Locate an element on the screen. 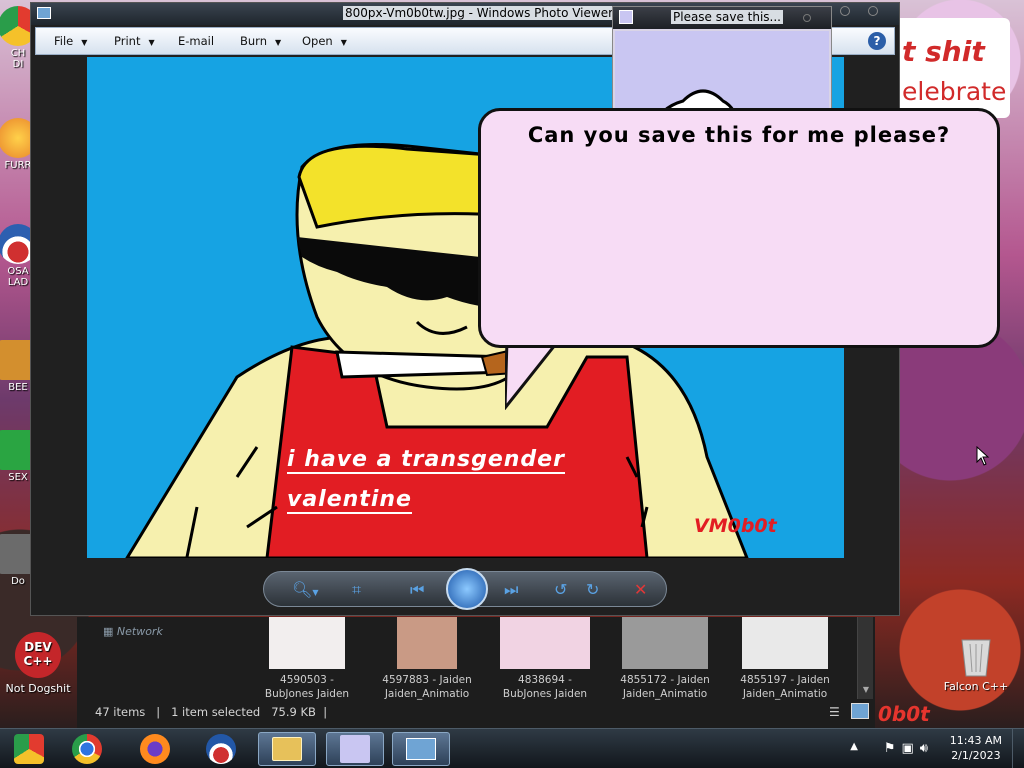 The width and height of the screenshot is (1024, 768). zoom-icon: 🔍︎▼ is located at coordinates (305, 589).